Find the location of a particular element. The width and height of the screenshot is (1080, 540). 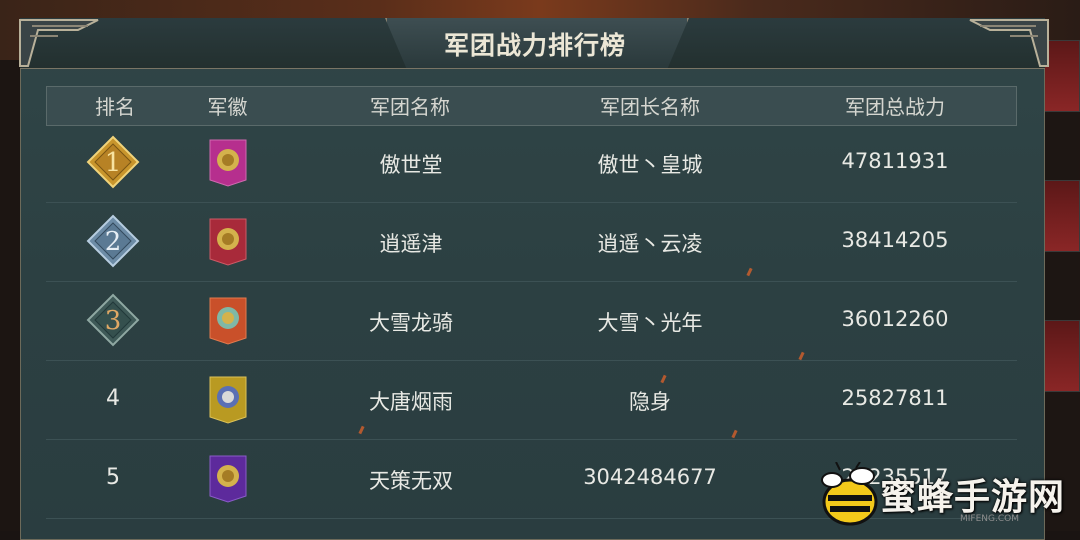

game-background-left is located at coordinates (10, 295).